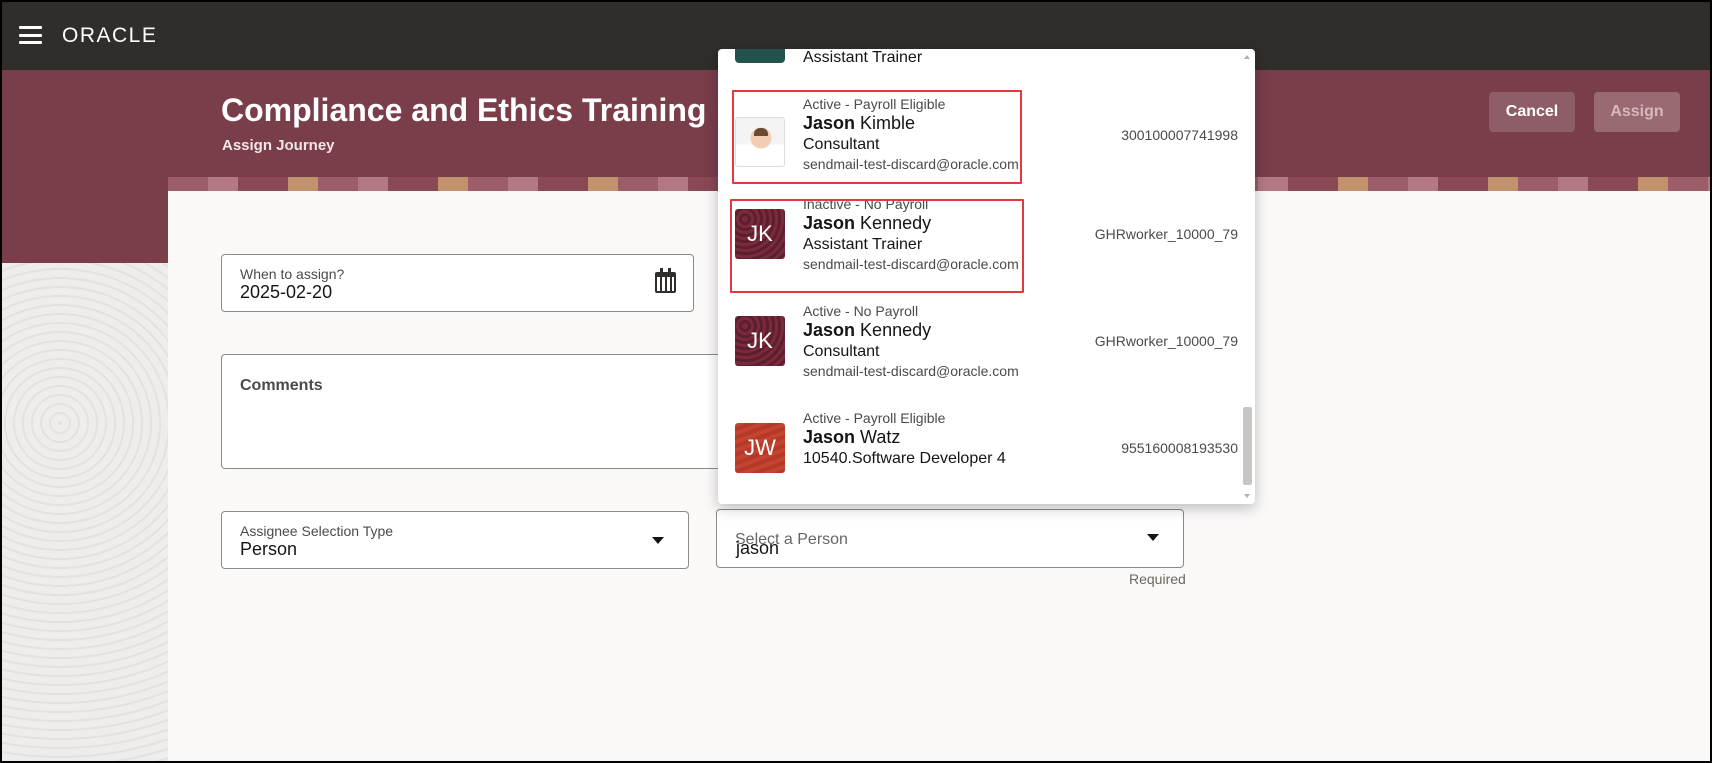  What do you see at coordinates (286, 292) in the screenshot?
I see `when-to-assign-value: 2025-02-20` at bounding box center [286, 292].